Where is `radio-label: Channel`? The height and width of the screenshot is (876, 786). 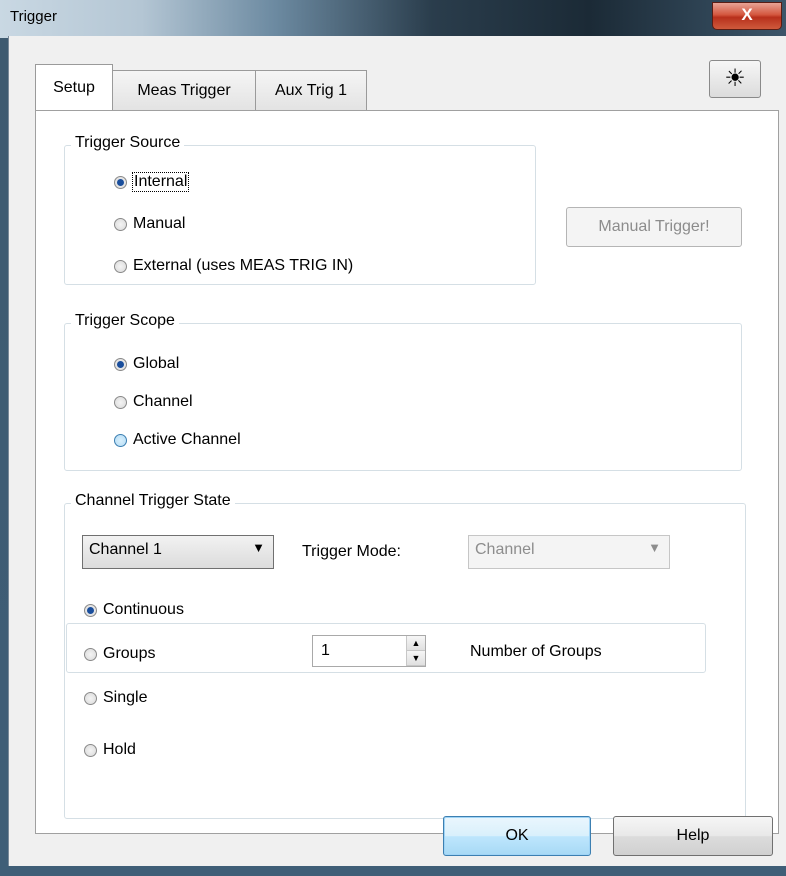
radio-label: Channel is located at coordinates (163, 401).